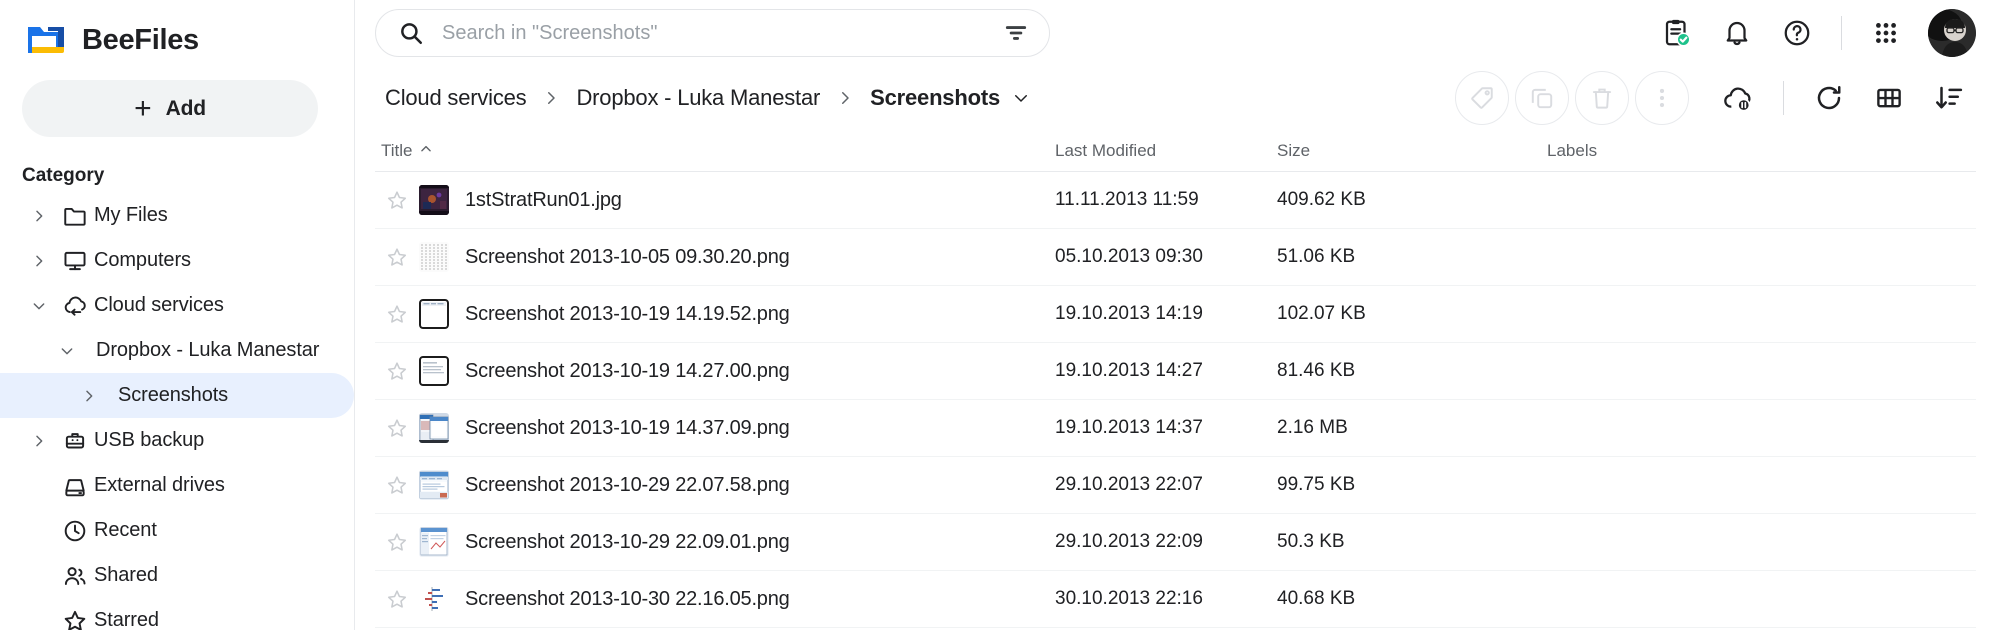  I want to click on brand: BeeFiles, so click(177, 31).